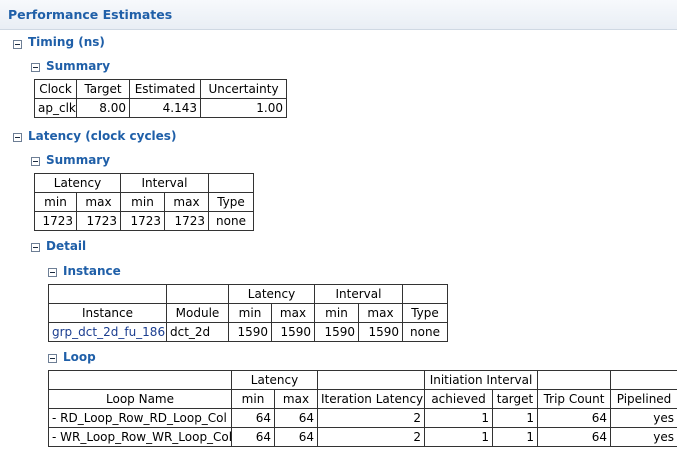  What do you see at coordinates (165, 108) in the screenshot?
I see `table-cell: 4.143` at bounding box center [165, 108].